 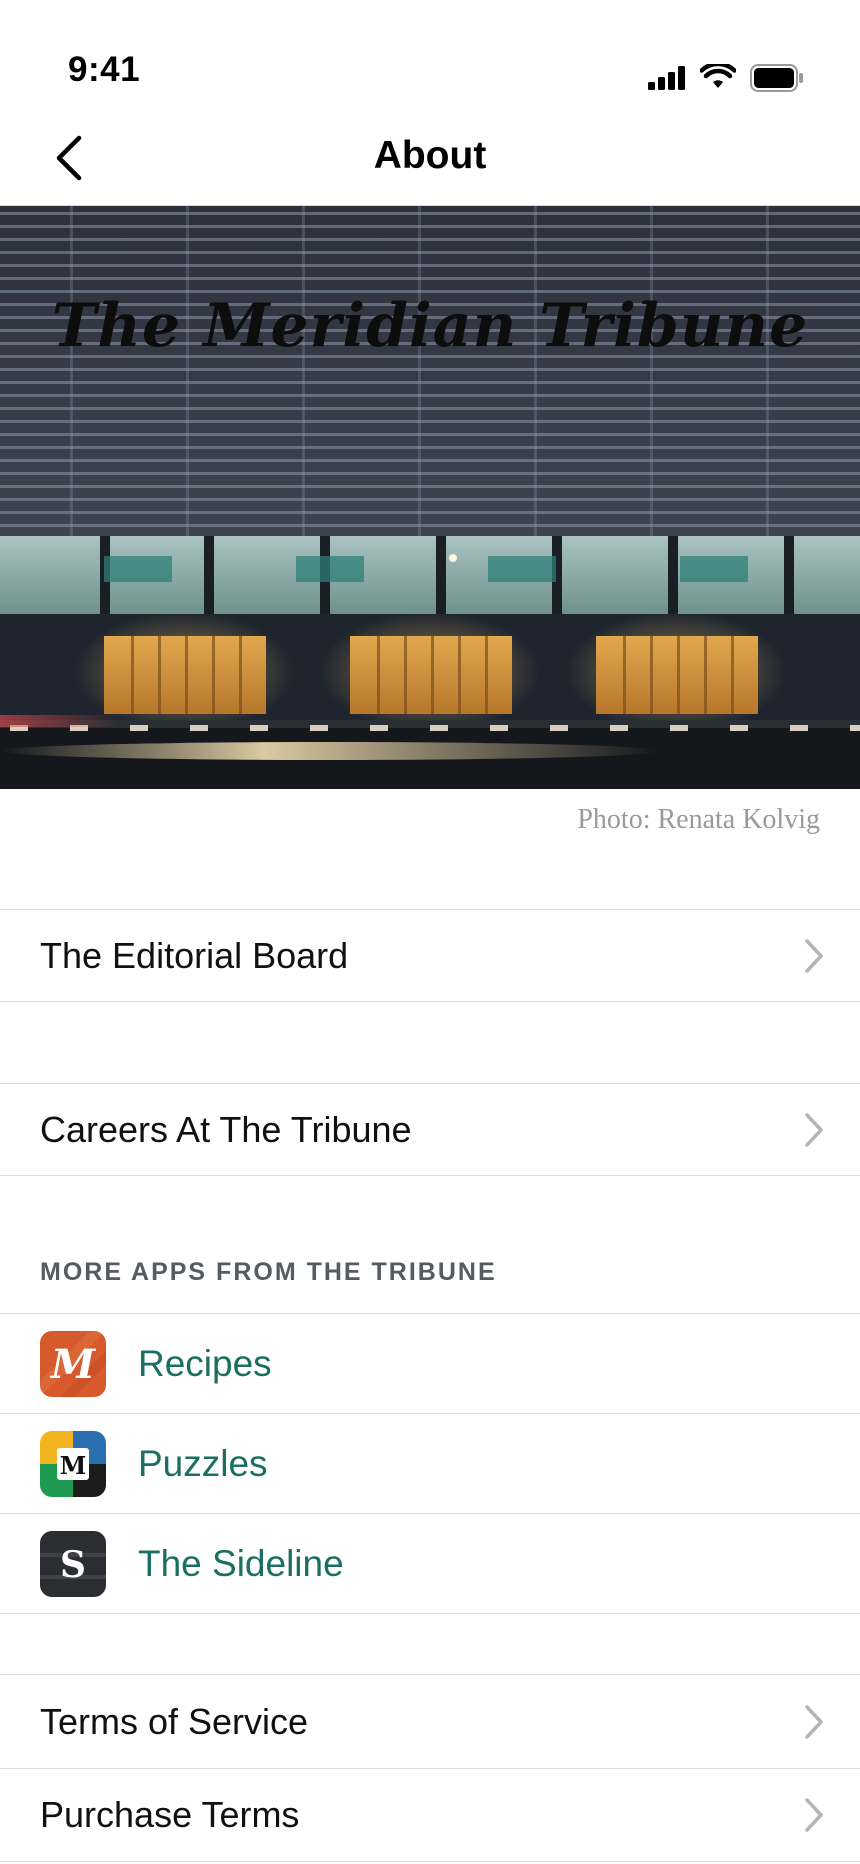 I want to click on row-label: Purchase Terms, so click(x=170, y=1814).